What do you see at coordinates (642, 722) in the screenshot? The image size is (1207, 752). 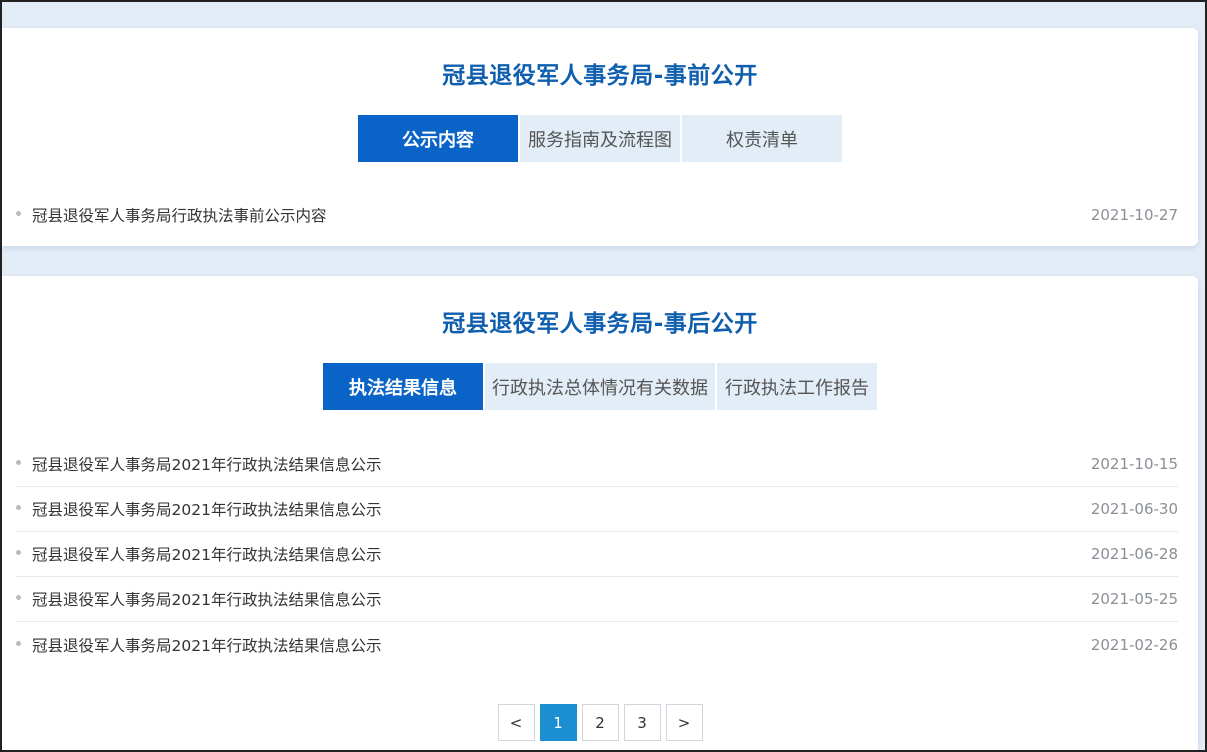 I see `page-3-button: 3` at bounding box center [642, 722].